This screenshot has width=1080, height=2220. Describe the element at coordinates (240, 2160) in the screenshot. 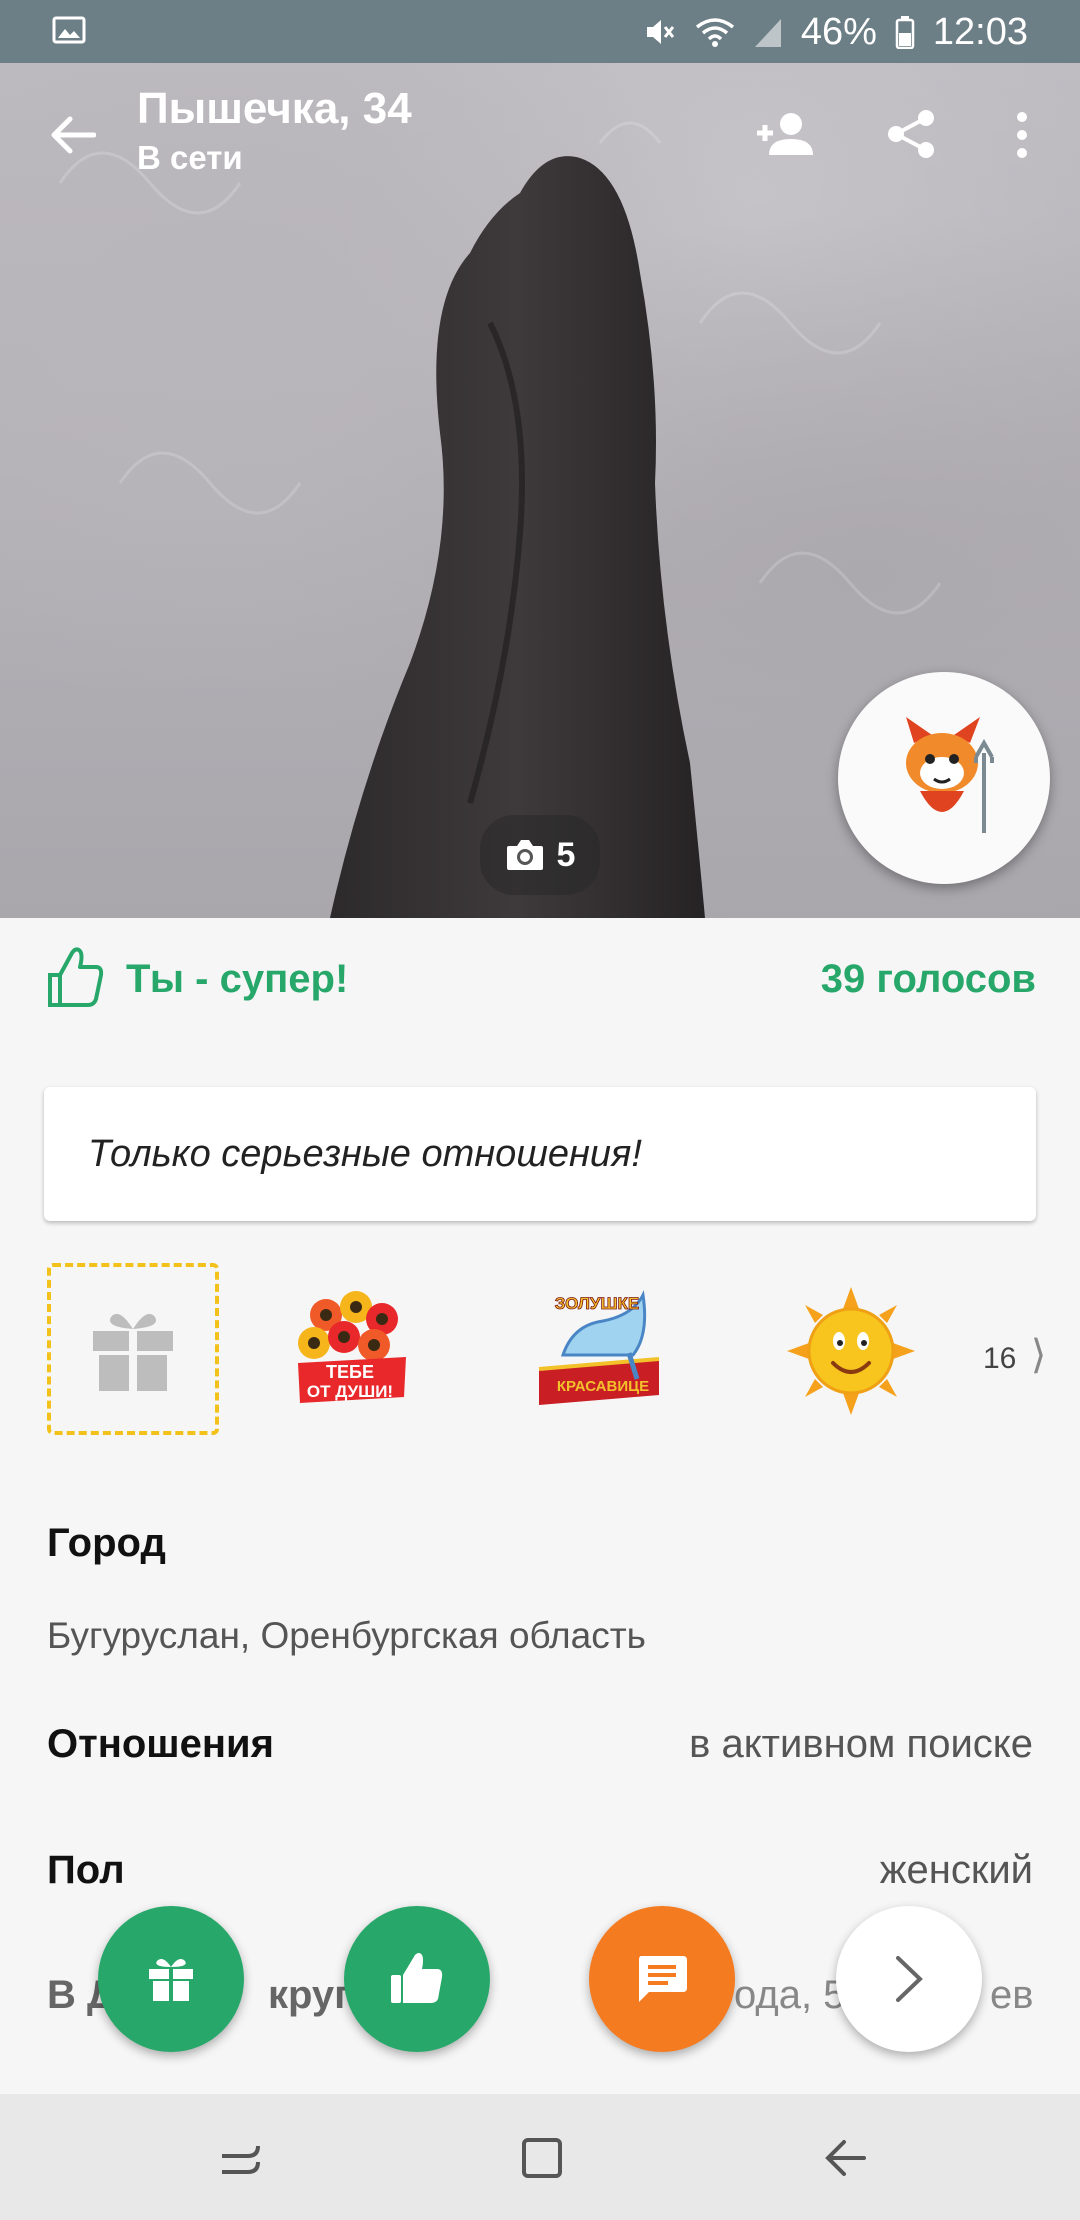

I see `recents-icon` at that location.